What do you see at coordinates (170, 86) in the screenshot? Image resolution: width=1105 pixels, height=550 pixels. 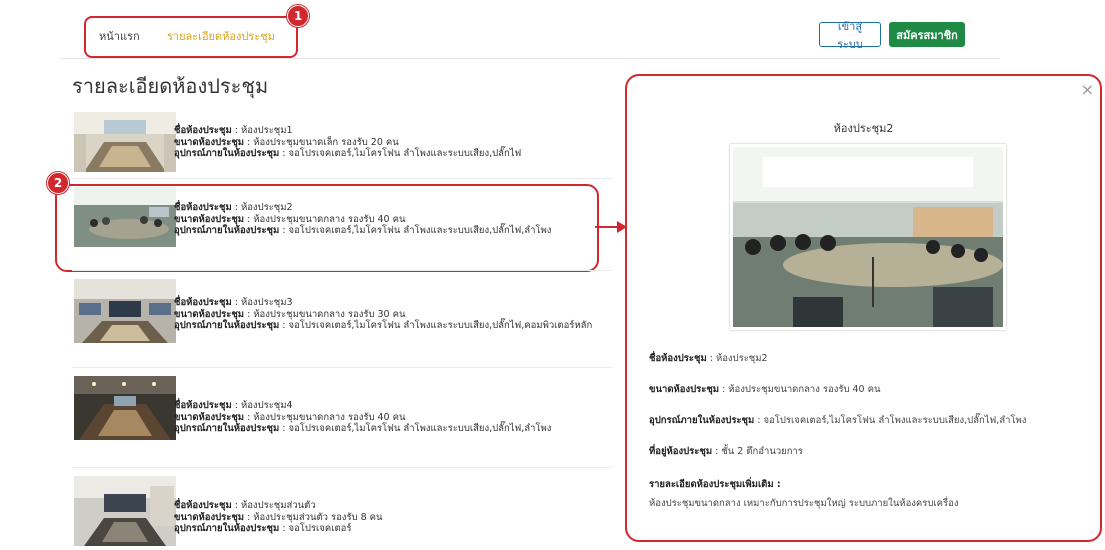 I see `page-title: รายละเอียดห้องประชุม` at bounding box center [170, 86].